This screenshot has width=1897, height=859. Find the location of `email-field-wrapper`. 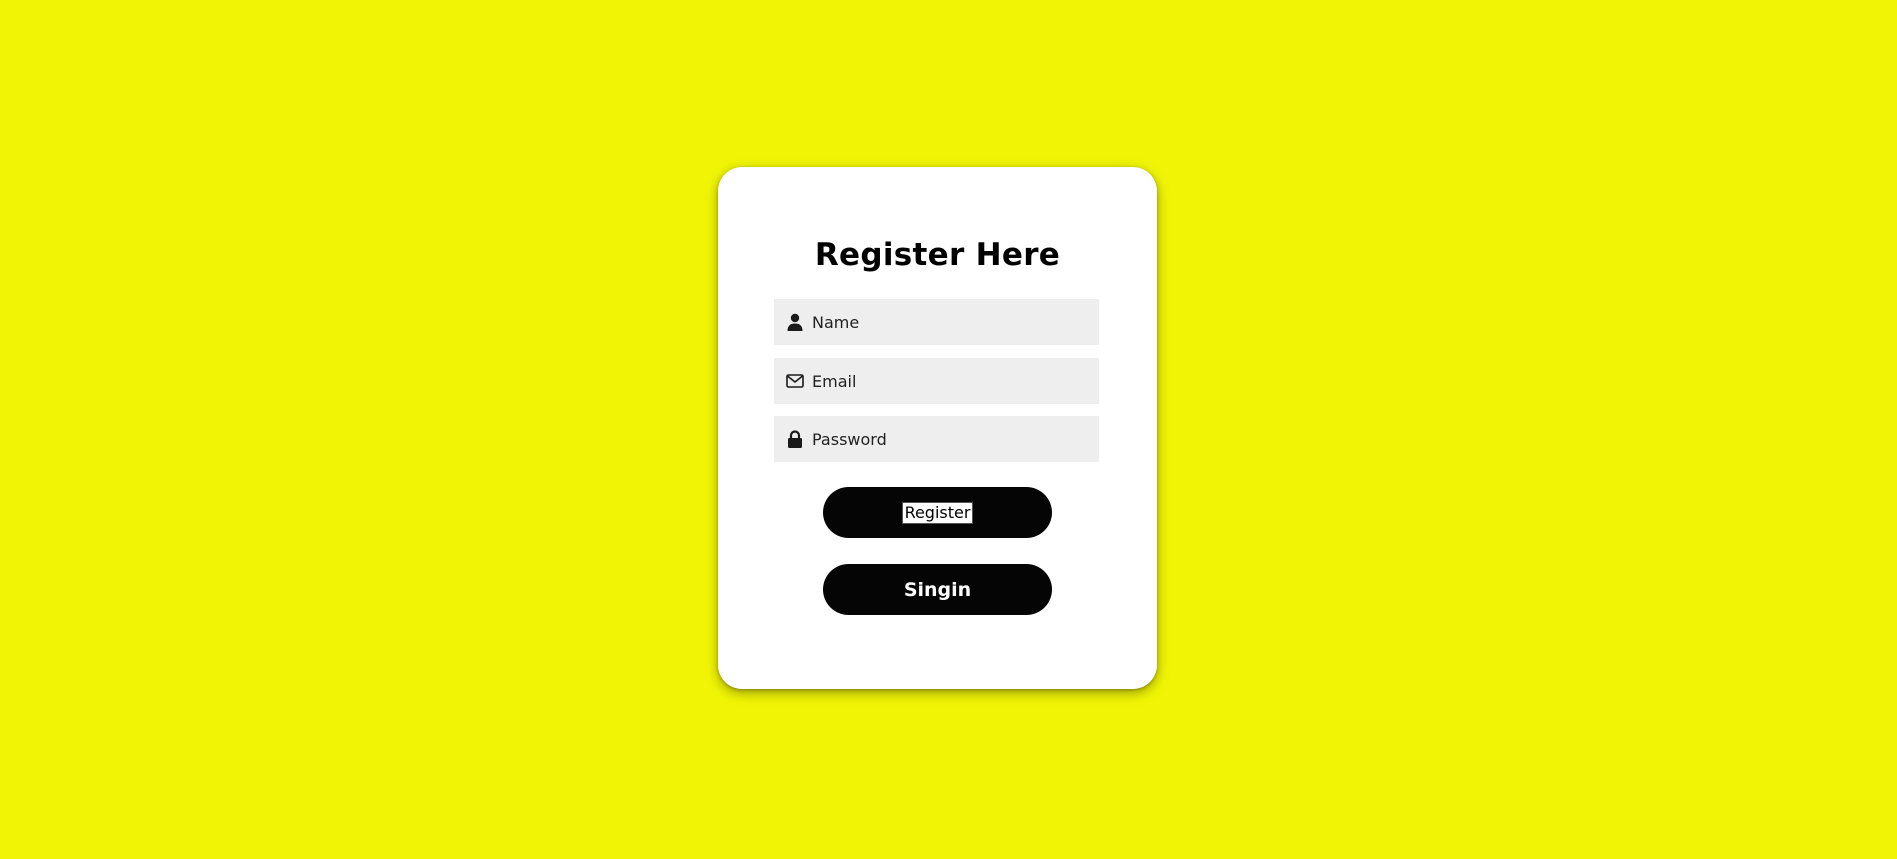

email-field-wrapper is located at coordinates (936, 381).